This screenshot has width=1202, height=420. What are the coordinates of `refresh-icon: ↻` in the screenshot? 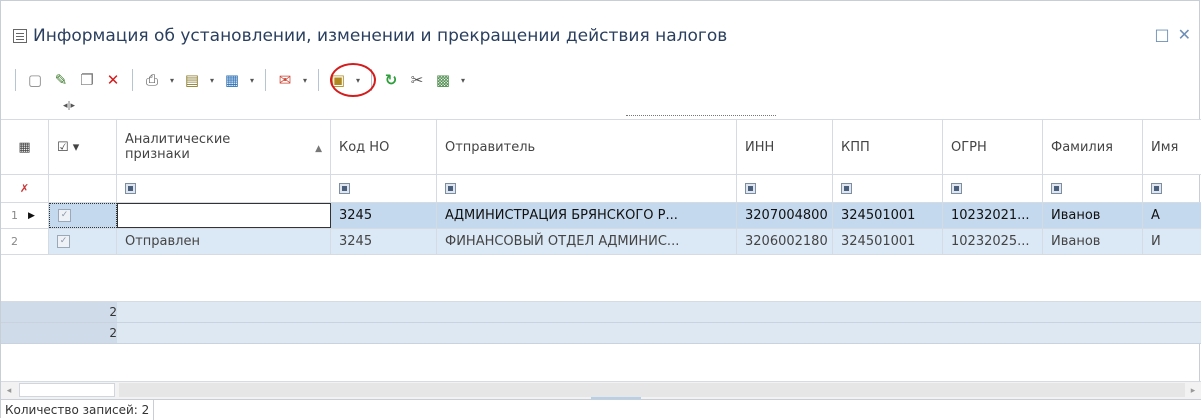 It's located at (391, 80).